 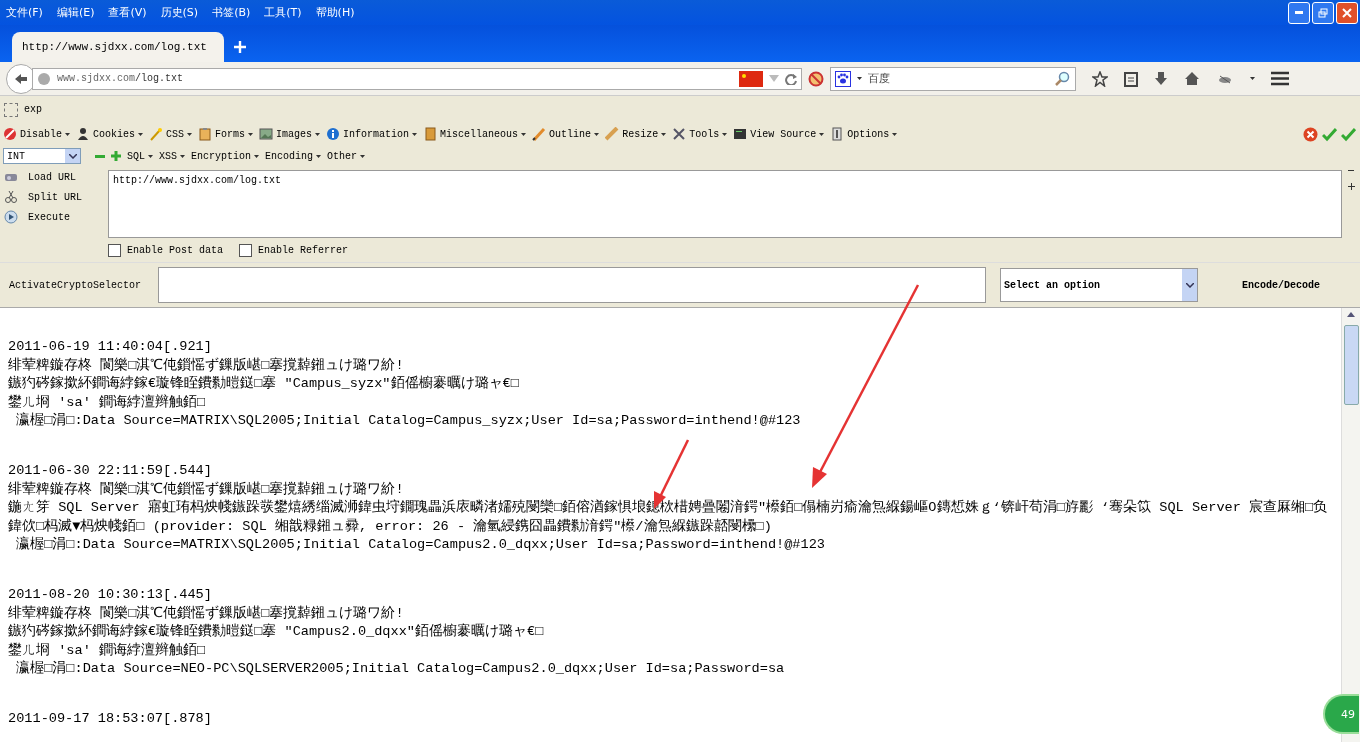 What do you see at coordinates (110, 594) in the screenshot?
I see `log-timestamp: 2011-08-20 10:30:13[.445]` at bounding box center [110, 594].